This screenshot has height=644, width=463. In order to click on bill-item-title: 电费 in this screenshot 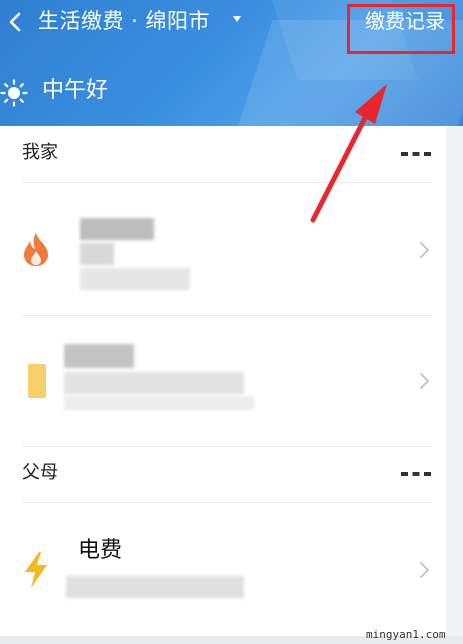, I will do `click(100, 550)`.